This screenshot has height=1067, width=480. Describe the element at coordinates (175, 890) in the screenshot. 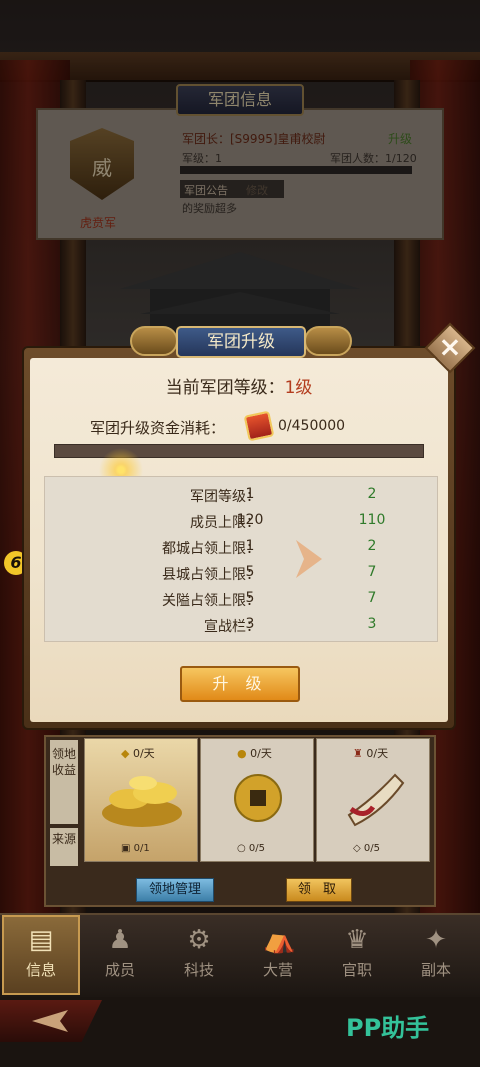

I see `territory-management-button: 领地管理` at that location.